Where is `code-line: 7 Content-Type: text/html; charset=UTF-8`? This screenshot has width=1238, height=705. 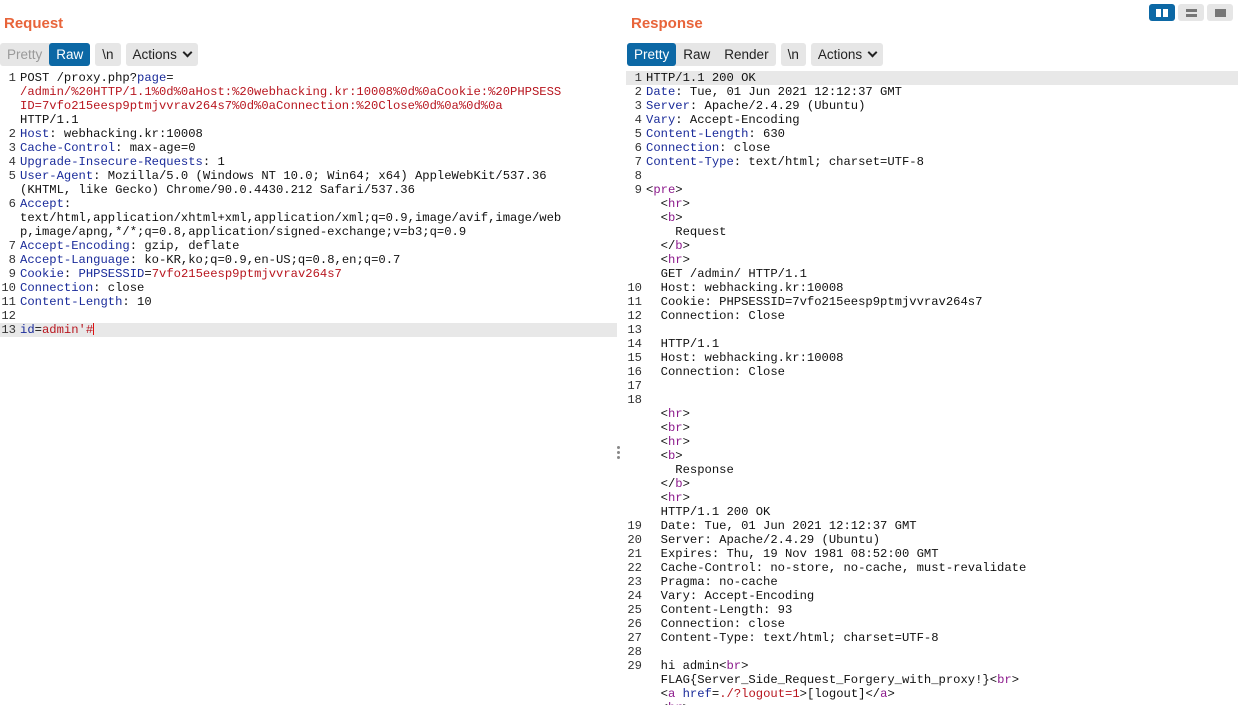
code-line: 7 Content-Type: text/html; charset=UTF-8 is located at coordinates (932, 162).